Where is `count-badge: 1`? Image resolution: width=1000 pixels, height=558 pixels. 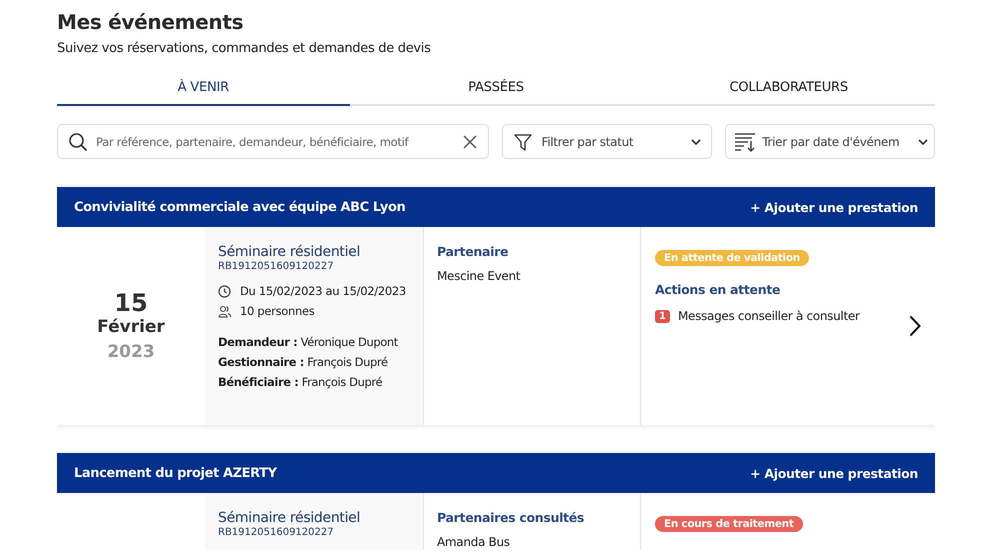
count-badge: 1 is located at coordinates (662, 316).